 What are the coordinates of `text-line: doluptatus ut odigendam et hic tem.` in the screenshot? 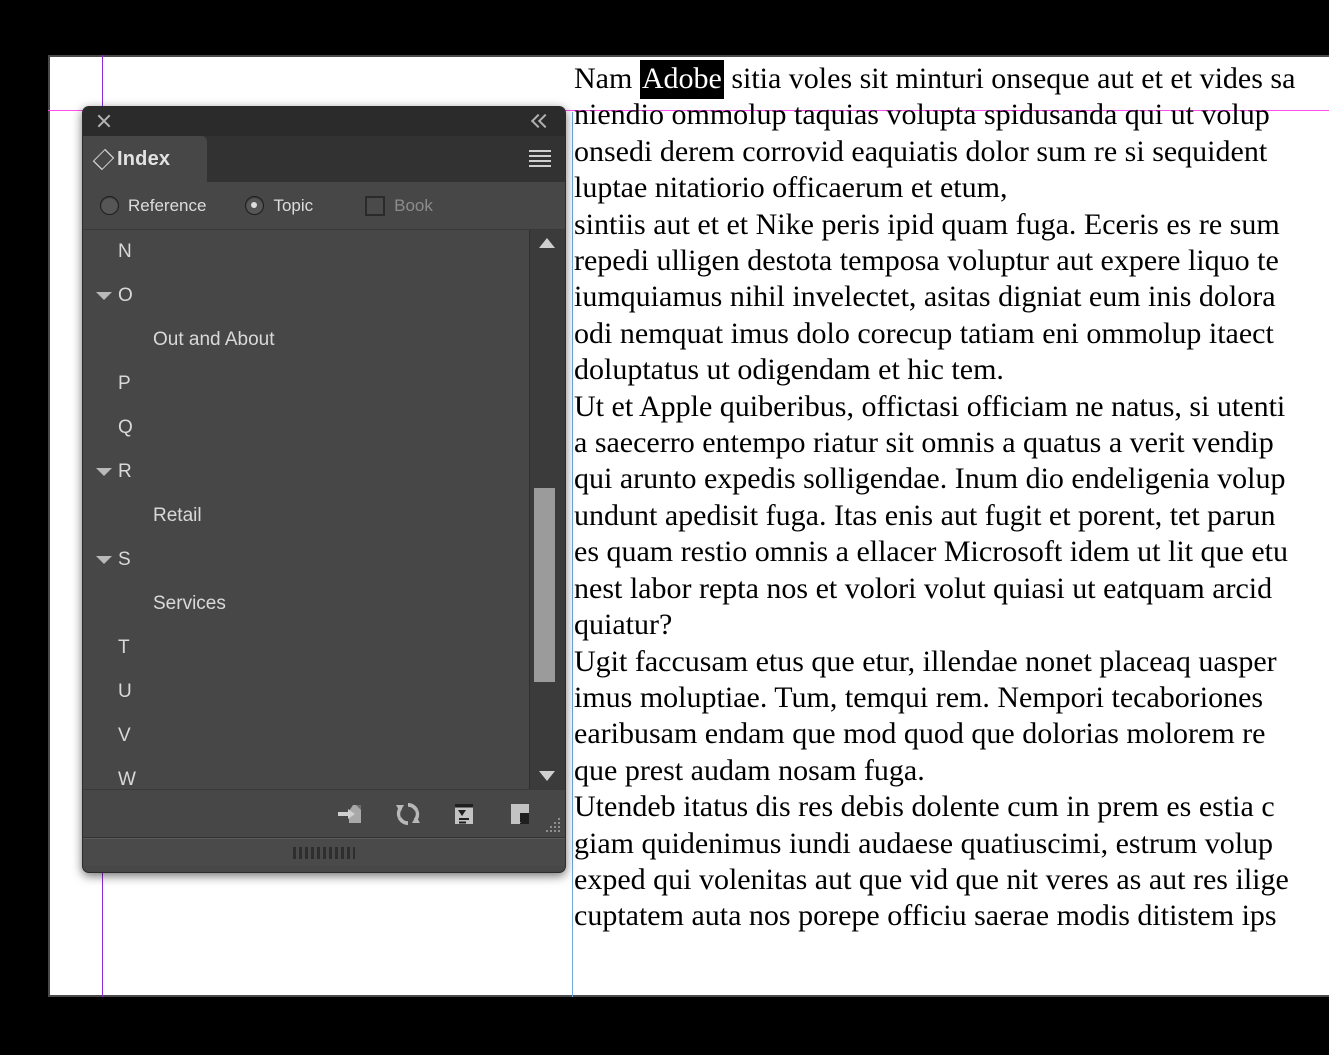 It's located at (789, 370).